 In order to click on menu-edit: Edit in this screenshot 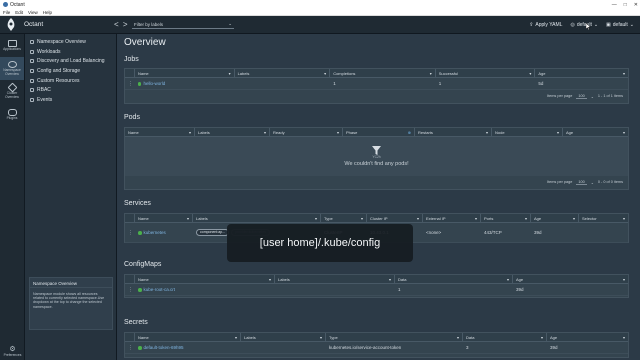, I will do `click(19, 12)`.